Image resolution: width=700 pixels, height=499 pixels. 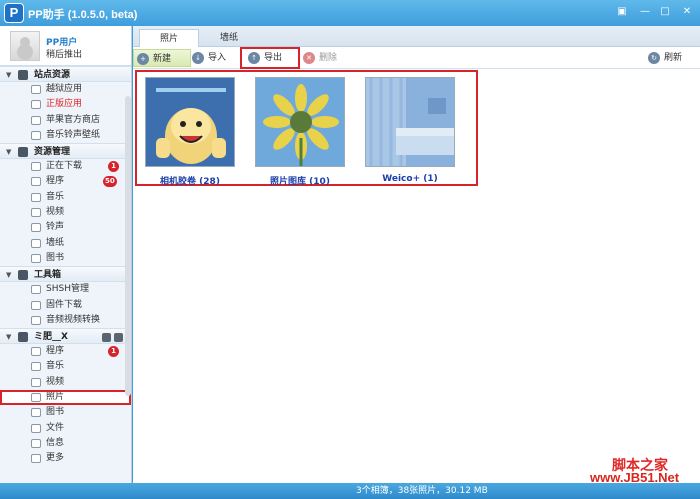 I want to click on phone-icon, so click(x=23, y=337).